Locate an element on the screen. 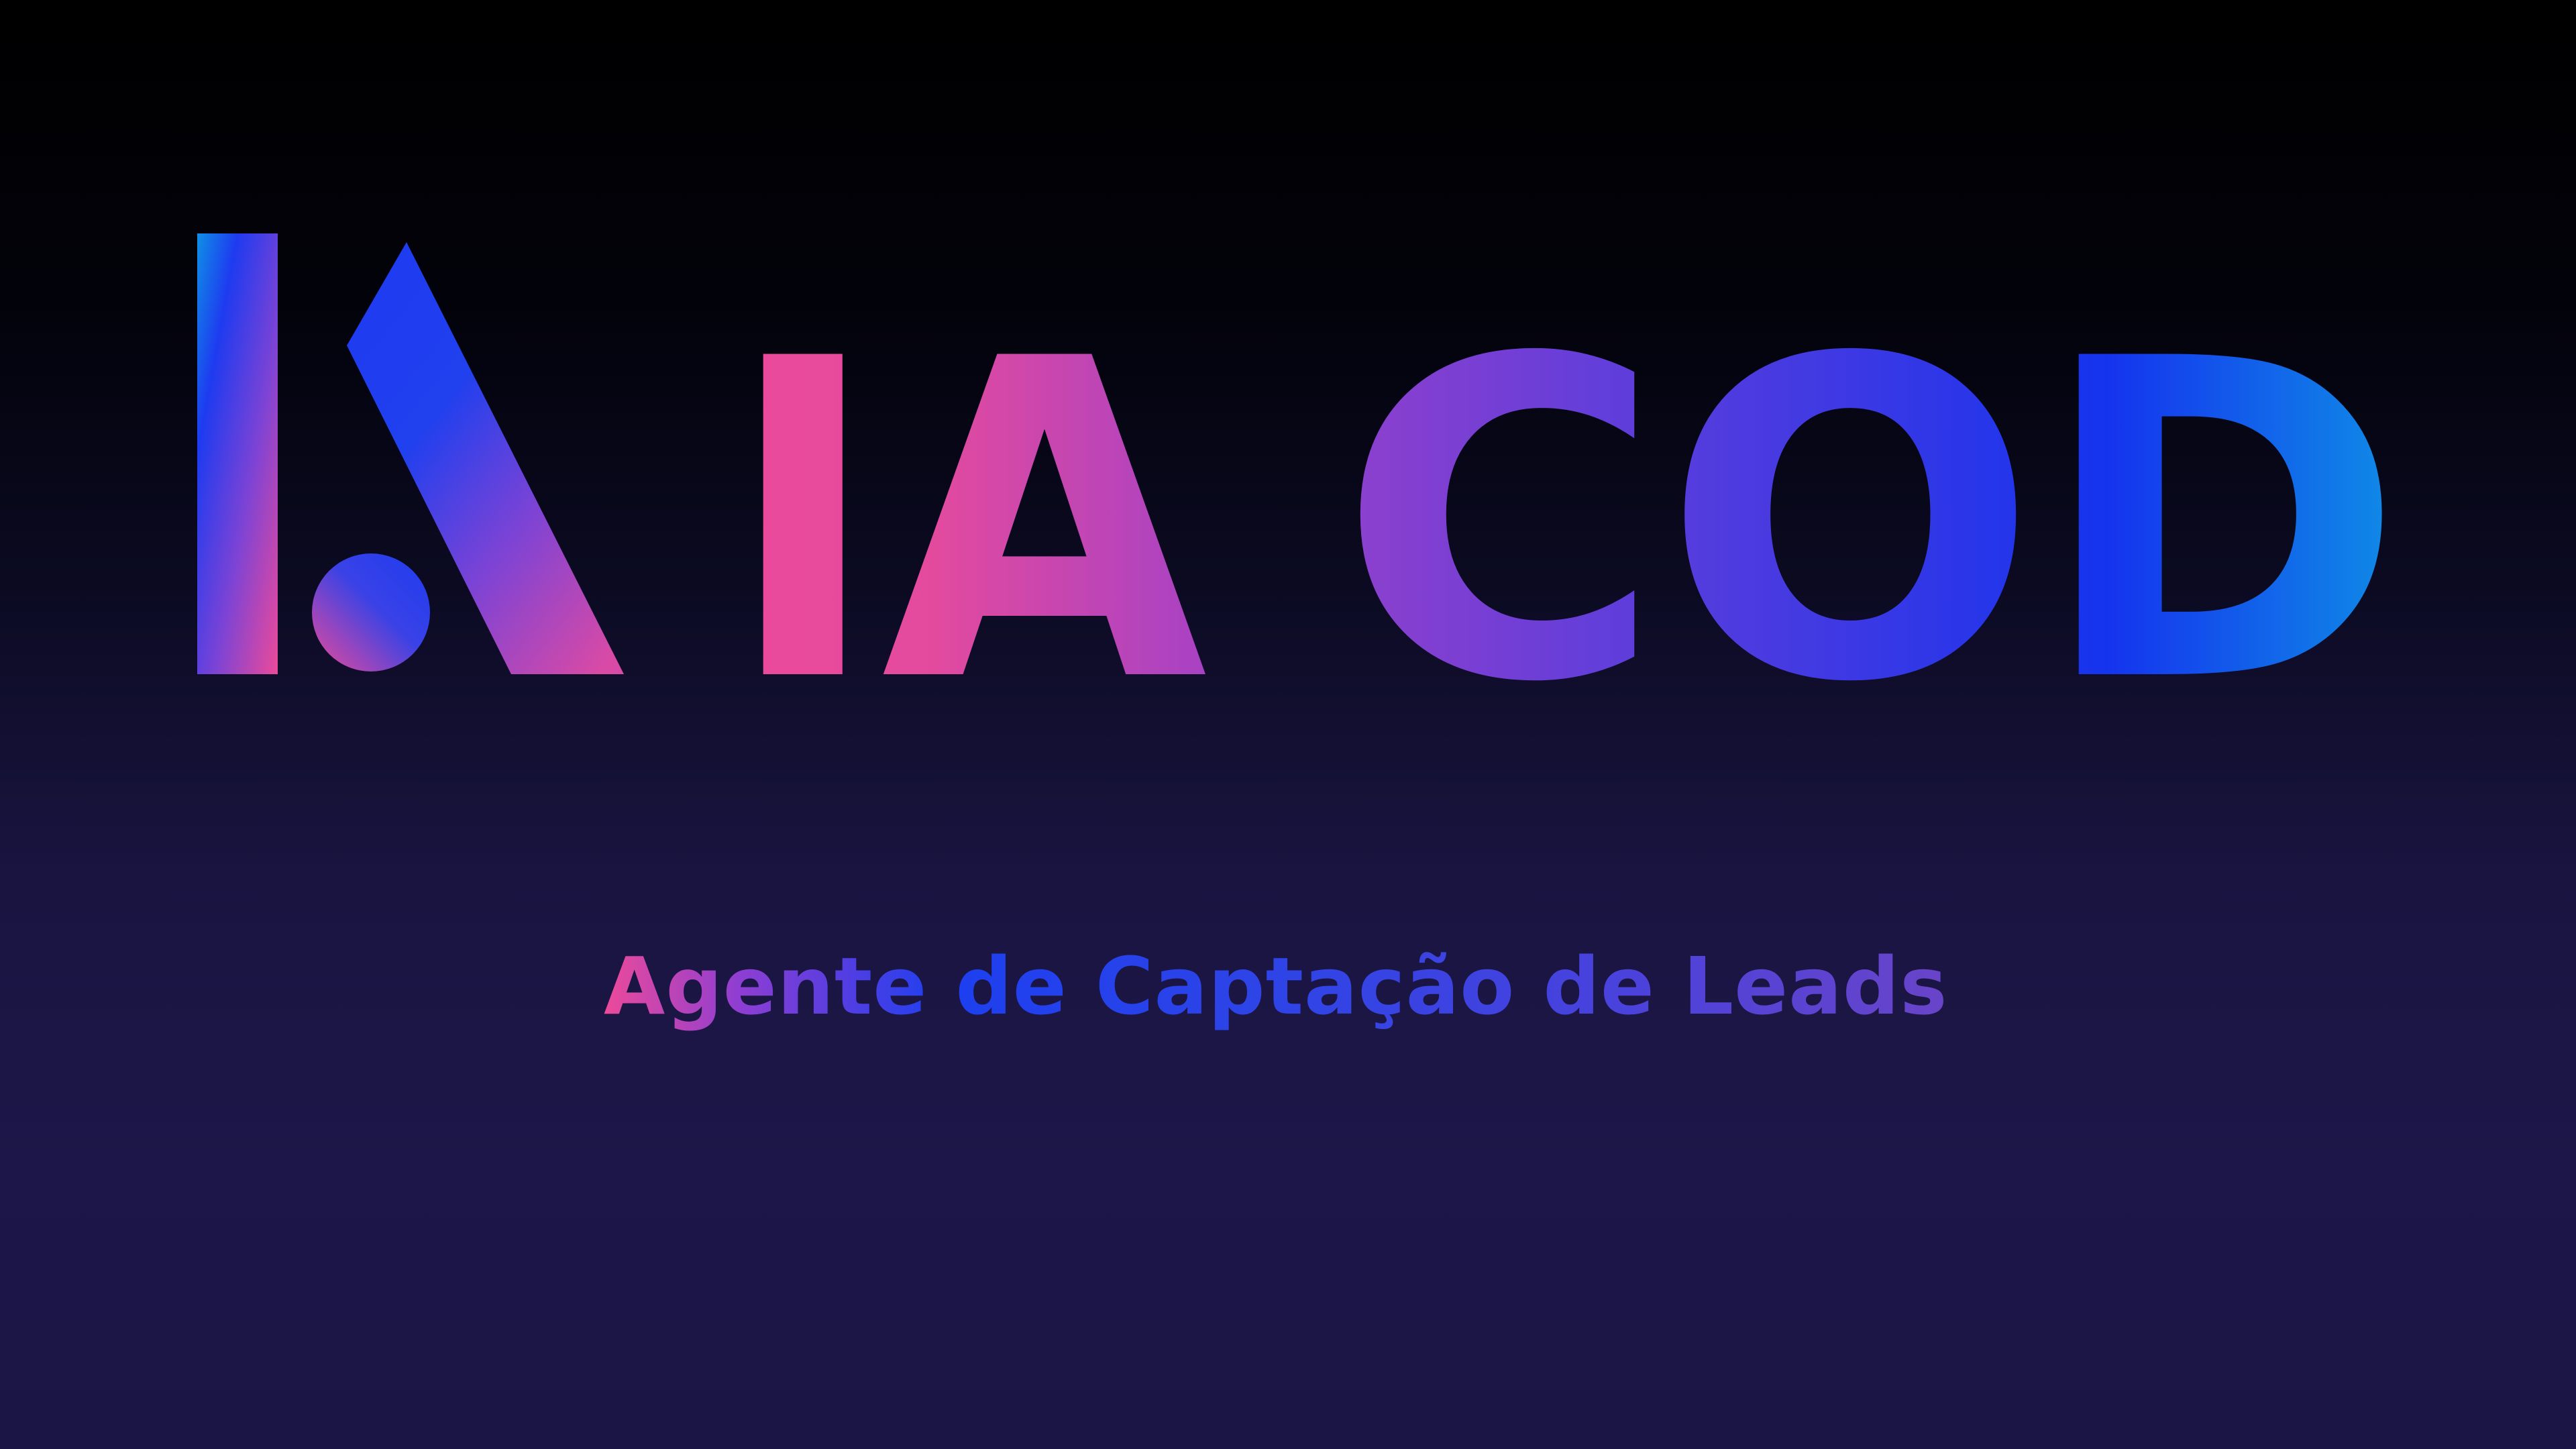  brand-name-cod: COD is located at coordinates (1871, 522).